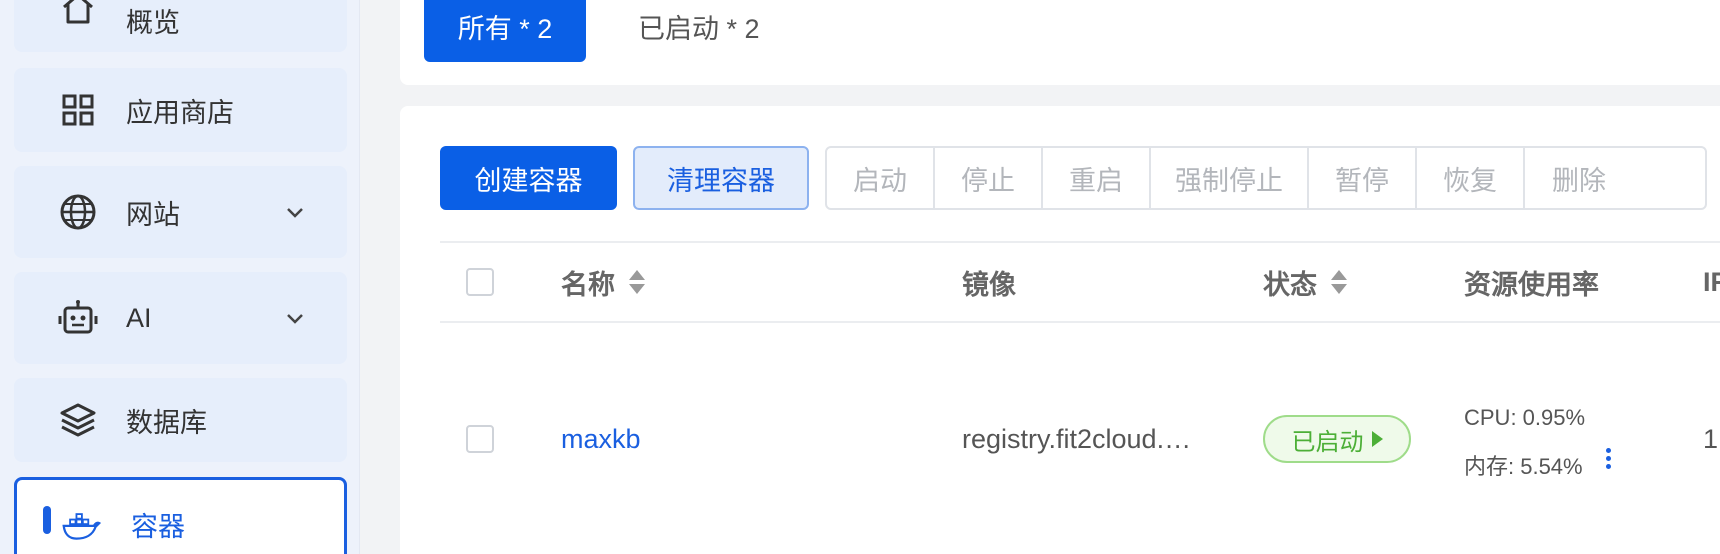 The image size is (1720, 554). I want to click on play-icon, so click(1377, 439).